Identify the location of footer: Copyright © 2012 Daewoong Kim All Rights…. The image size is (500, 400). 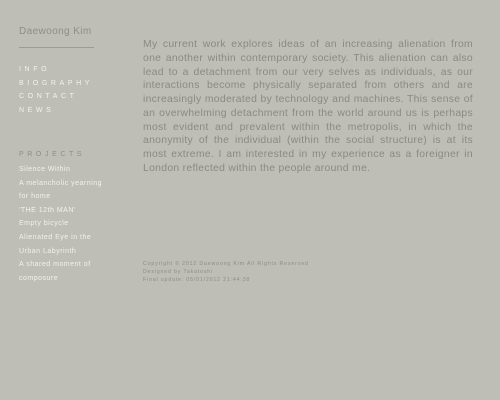
(226, 272).